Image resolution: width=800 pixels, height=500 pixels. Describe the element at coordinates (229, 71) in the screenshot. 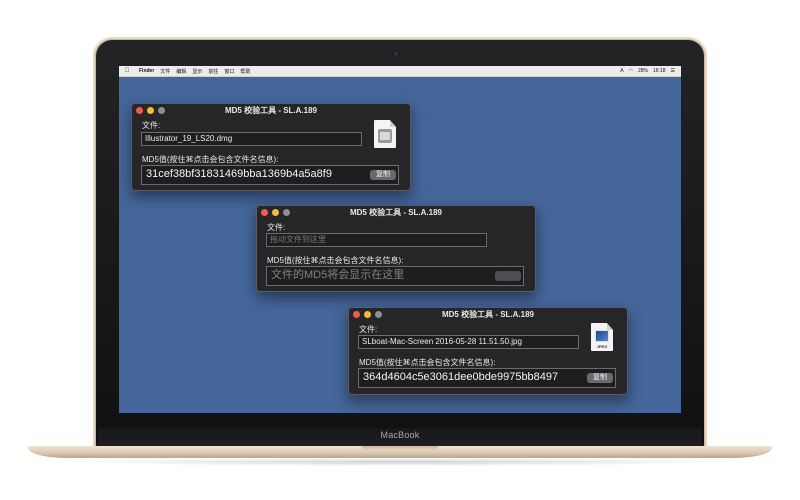

I see `menu-window: 窗口` at that location.